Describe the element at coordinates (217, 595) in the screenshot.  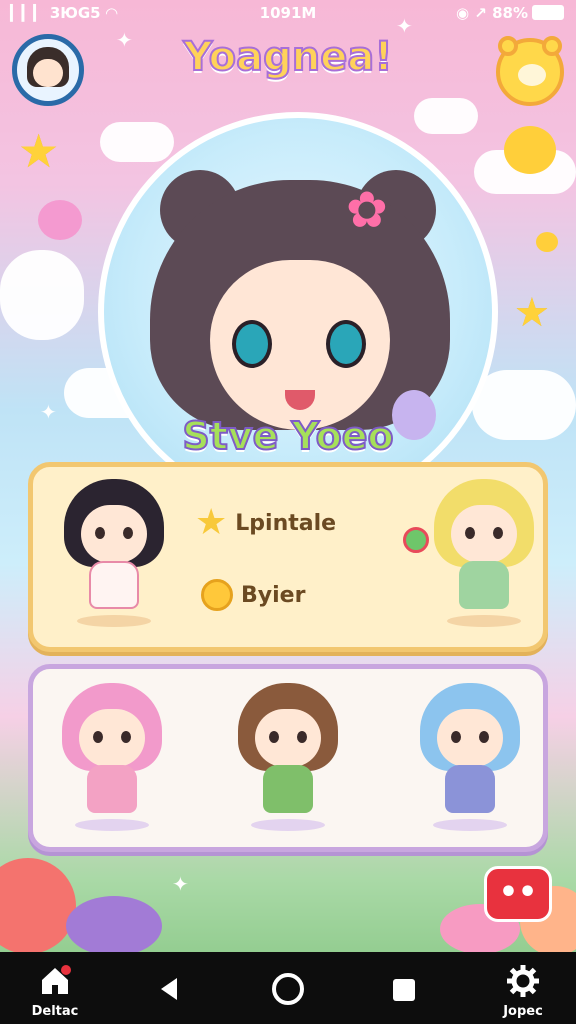
I see `coin-icon` at that location.